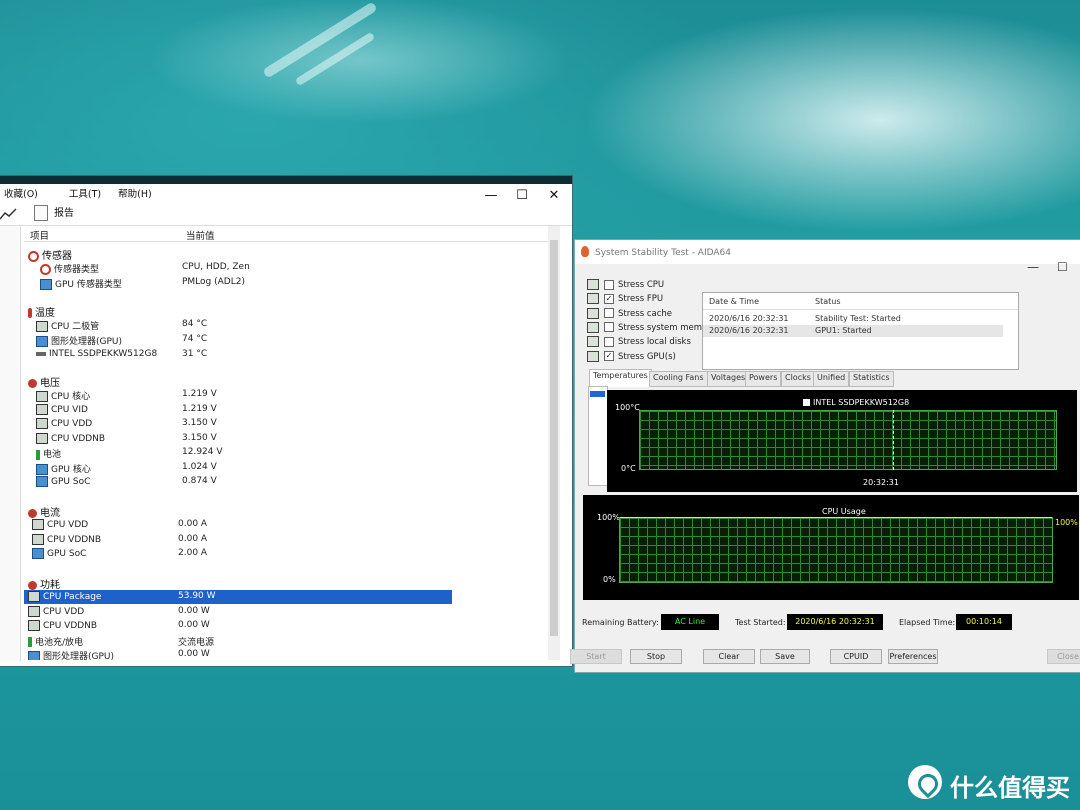 Image resolution: width=1080 pixels, height=810 pixels. I want to click on group-header: 电流, so click(286, 511).